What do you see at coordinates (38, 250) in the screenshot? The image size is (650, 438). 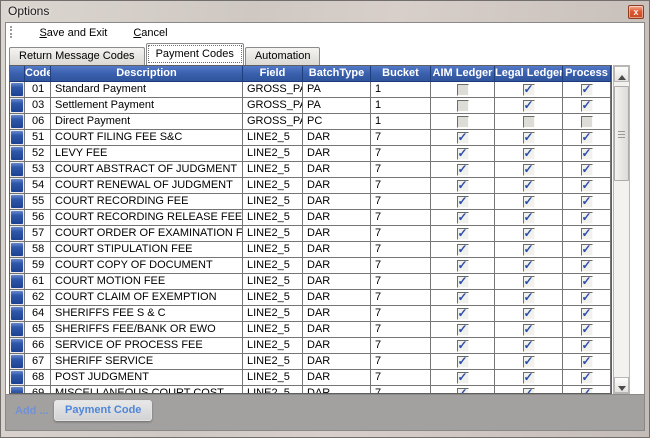 I see `cell-code: 58` at bounding box center [38, 250].